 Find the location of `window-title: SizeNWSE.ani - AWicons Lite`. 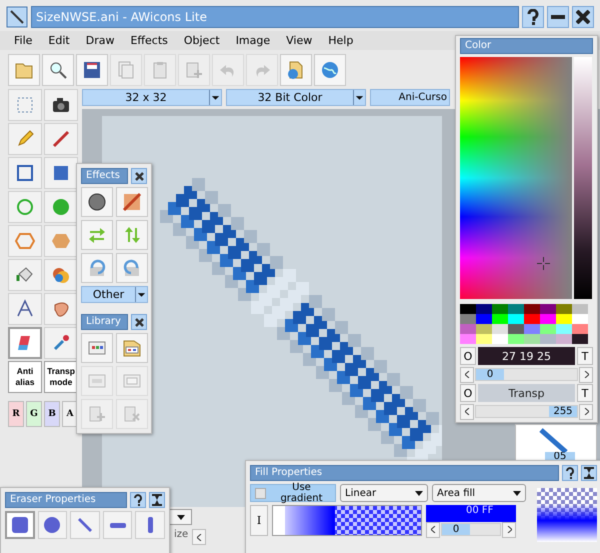

window-title: SizeNWSE.ani - AWicons Lite is located at coordinates (275, 17).